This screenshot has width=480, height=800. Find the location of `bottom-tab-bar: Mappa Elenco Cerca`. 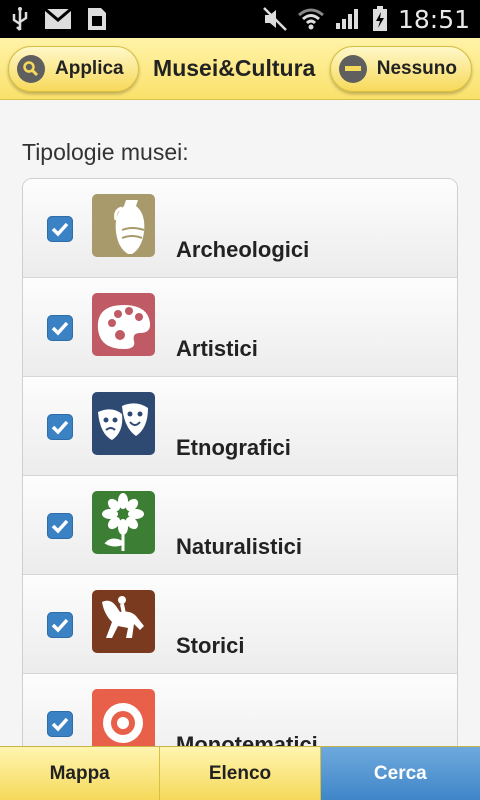

bottom-tab-bar: Mappa Elenco Cerca is located at coordinates (240, 773).